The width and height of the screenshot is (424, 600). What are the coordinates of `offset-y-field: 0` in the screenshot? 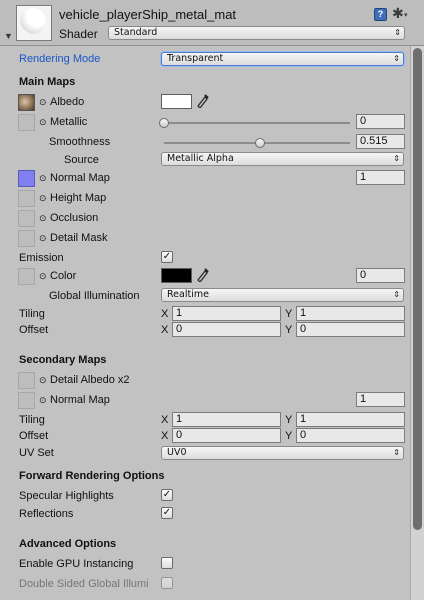 It's located at (350, 329).